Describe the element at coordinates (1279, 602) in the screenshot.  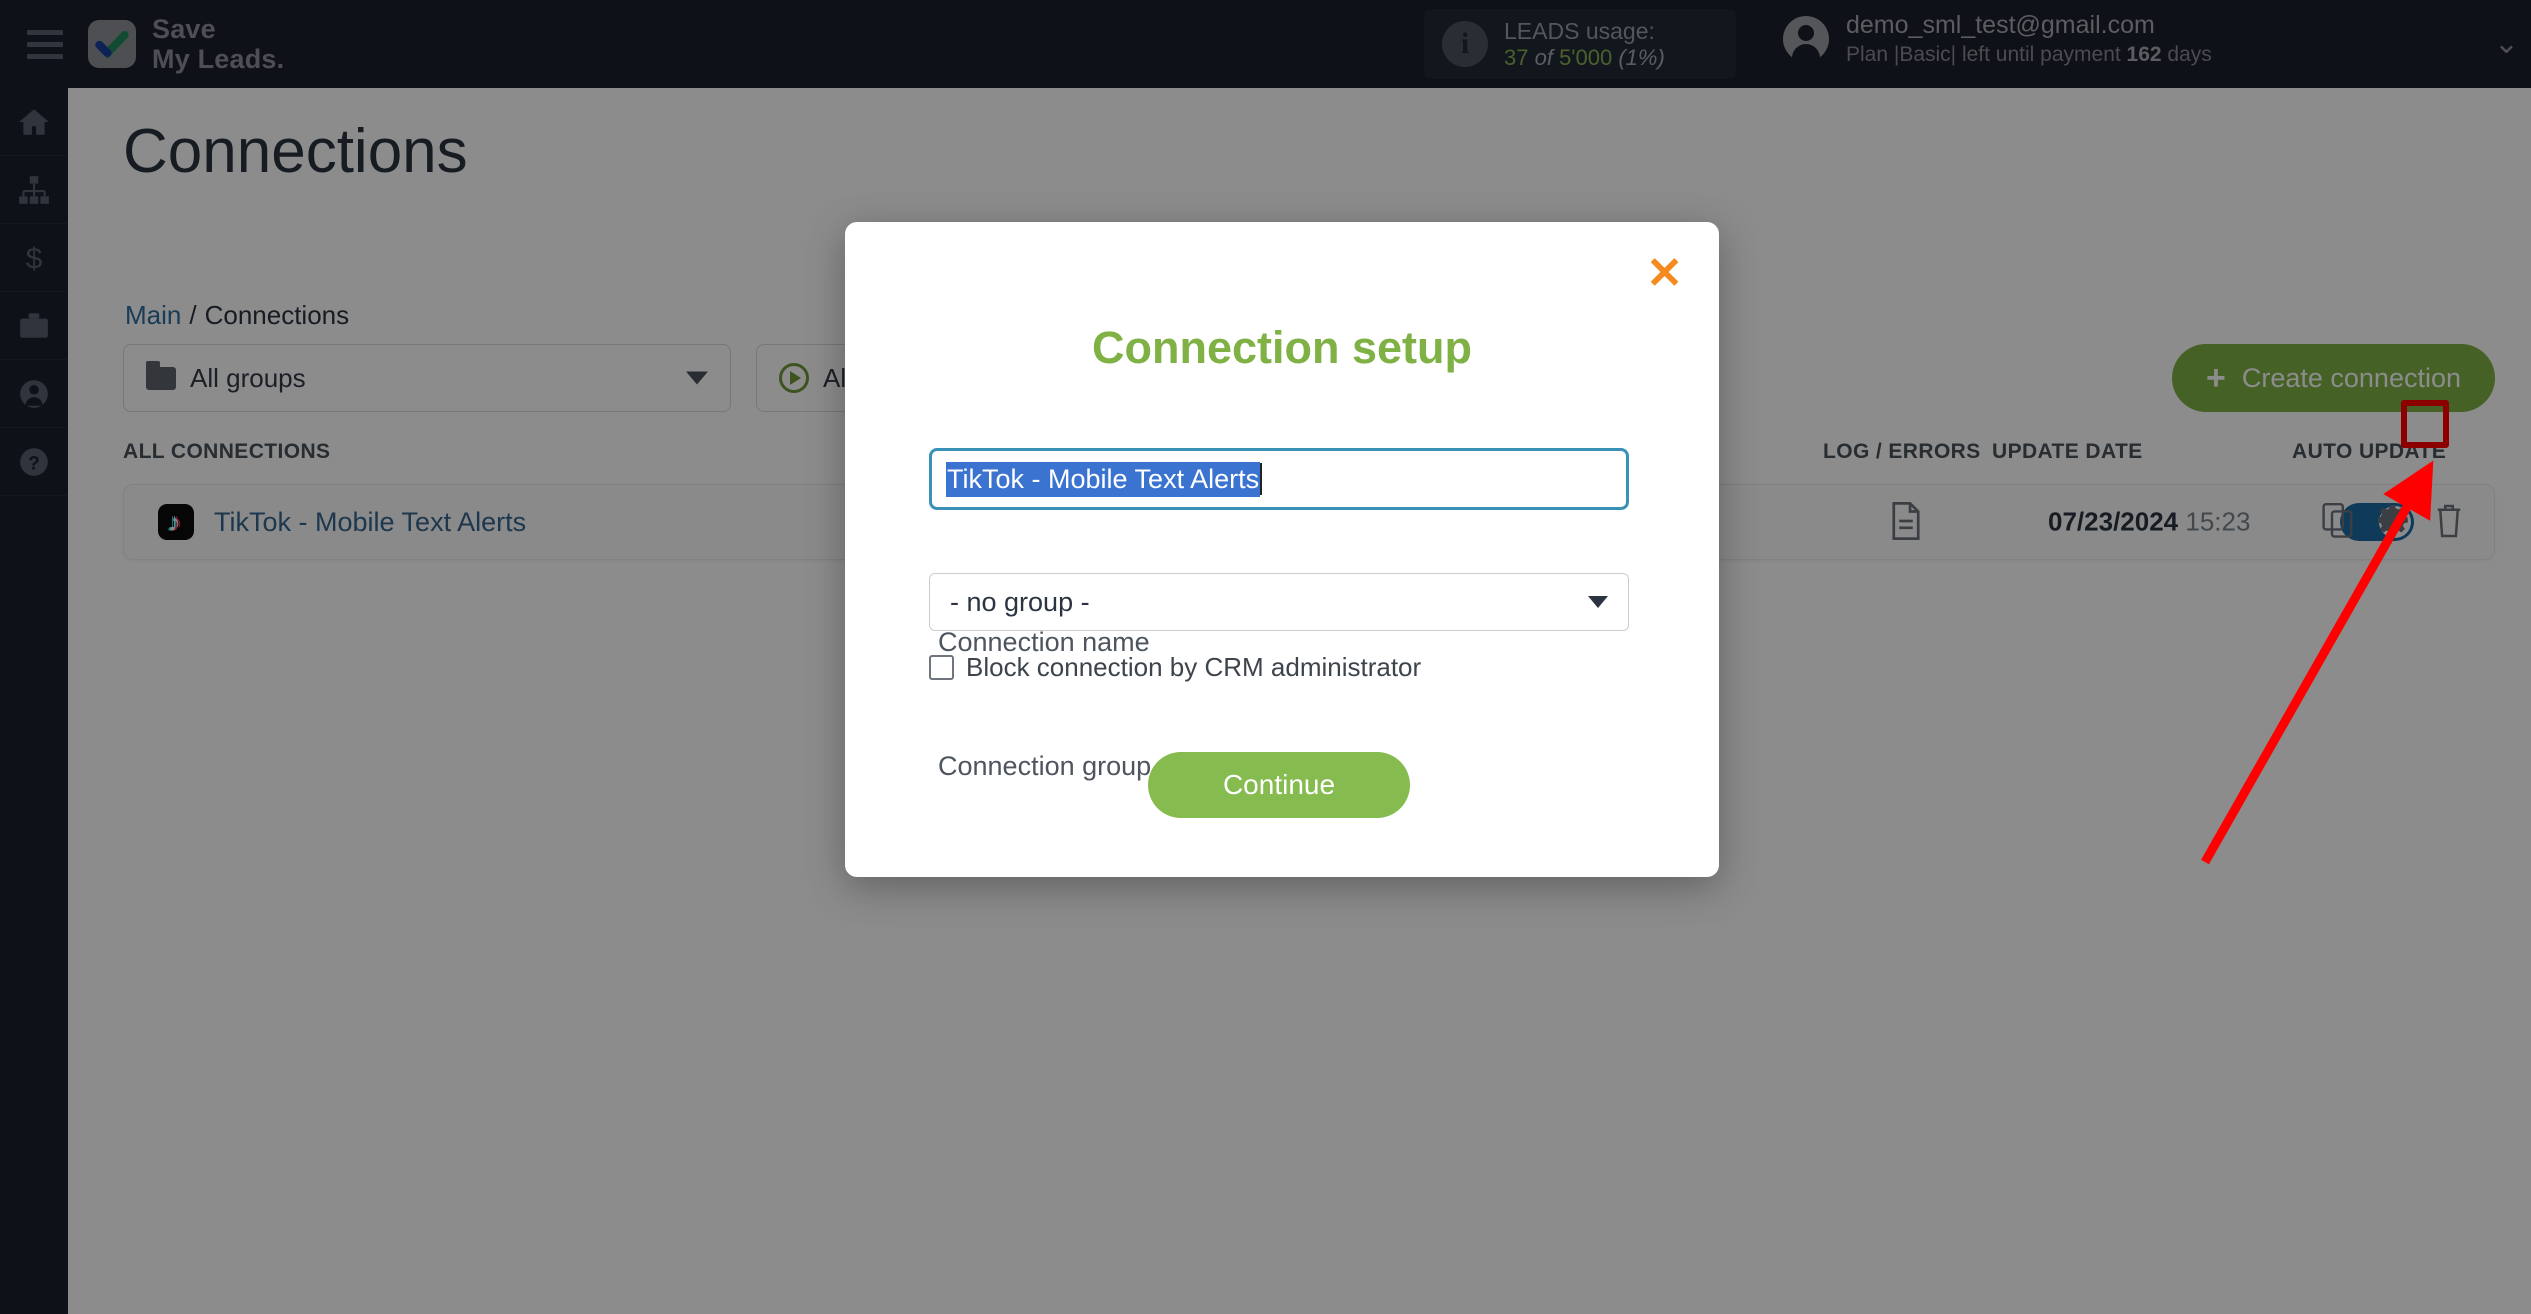
I see `connection-group-select: - no group -` at that location.